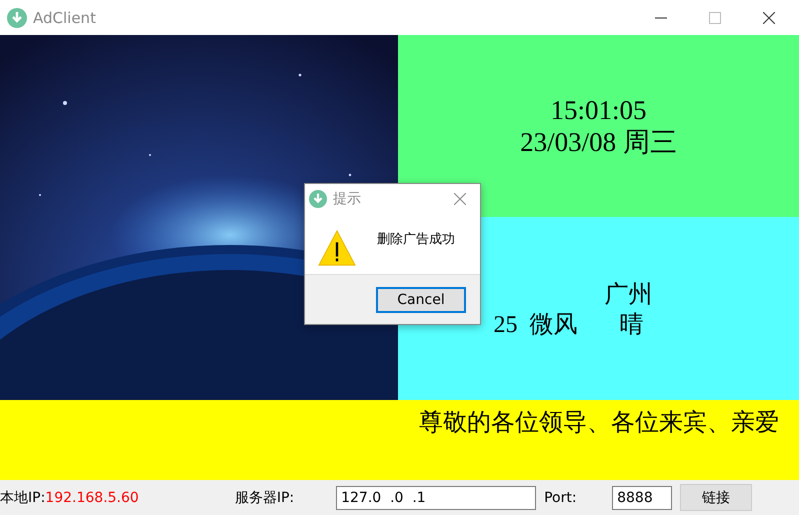 This screenshot has width=799, height=515. I want to click on dialog-title: 提示, so click(347, 199).